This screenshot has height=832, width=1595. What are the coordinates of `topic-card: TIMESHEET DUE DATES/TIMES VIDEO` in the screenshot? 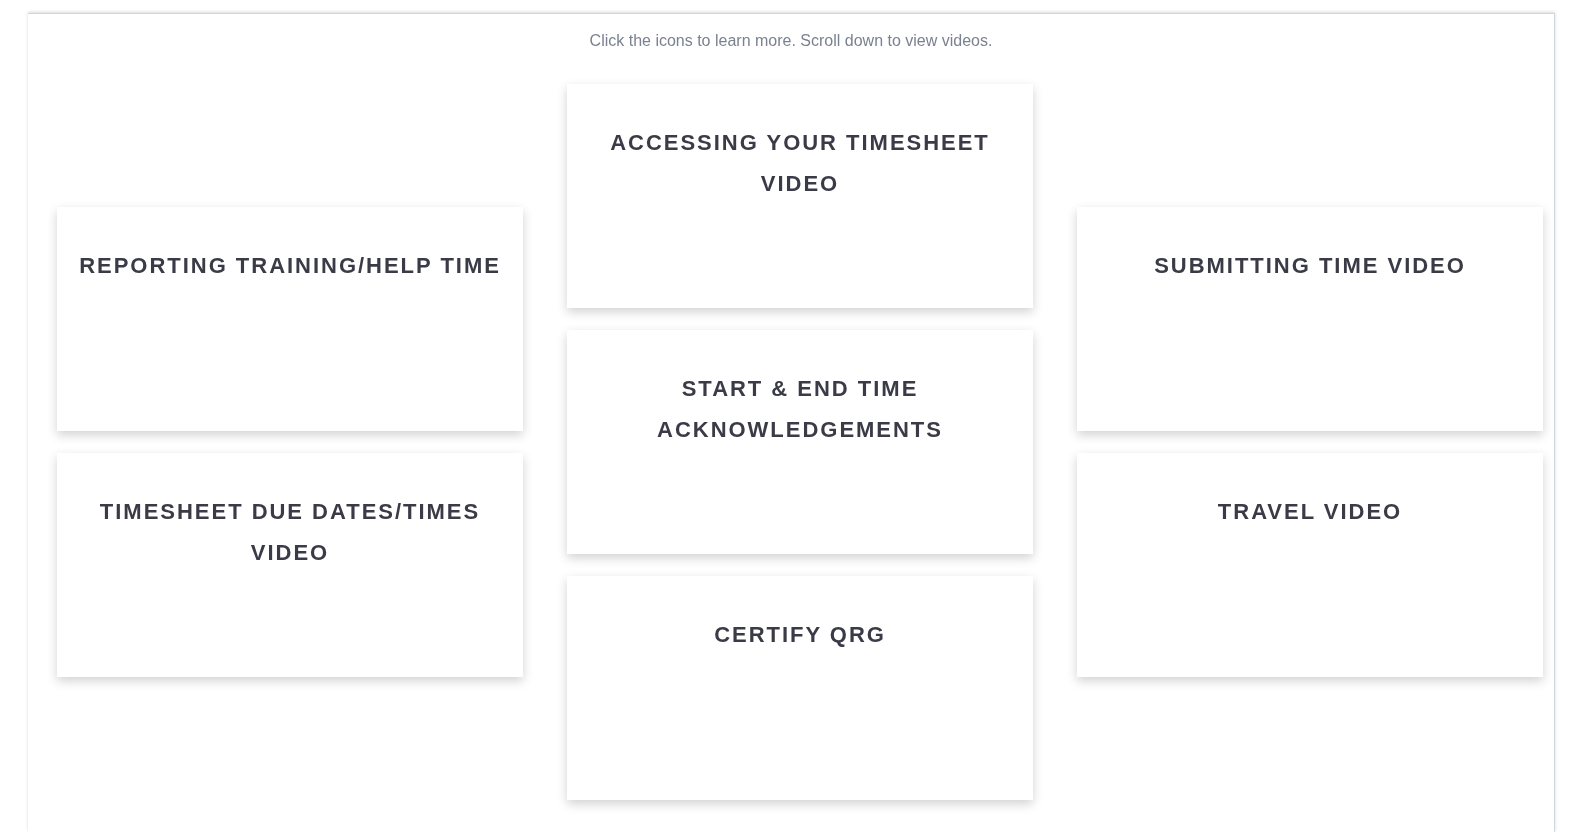 It's located at (290, 565).